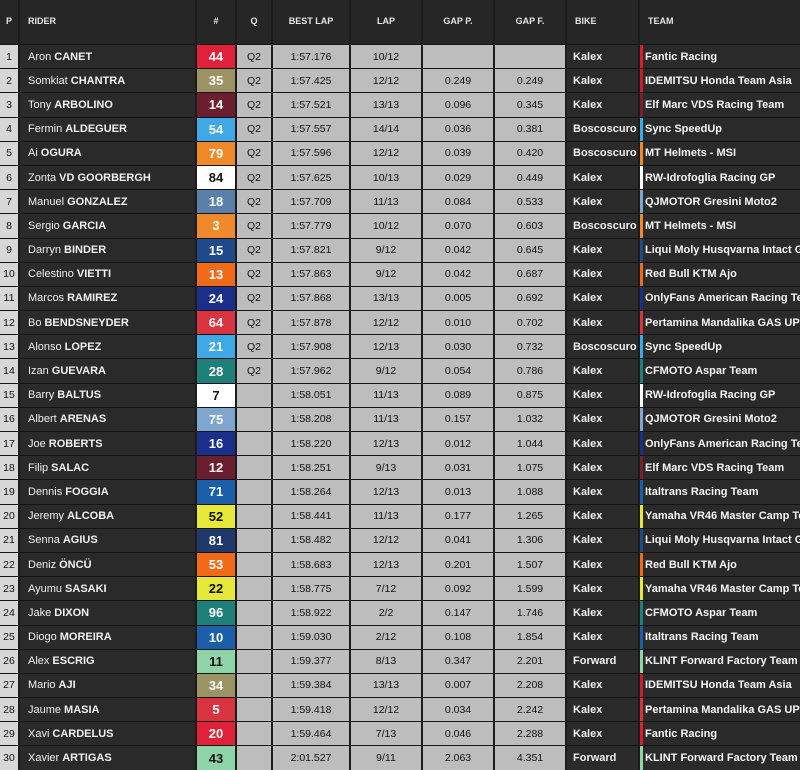 This screenshot has height=770, width=800. What do you see at coordinates (107, 201) in the screenshot?
I see `rider-name: Manuel GONZALEZ` at bounding box center [107, 201].